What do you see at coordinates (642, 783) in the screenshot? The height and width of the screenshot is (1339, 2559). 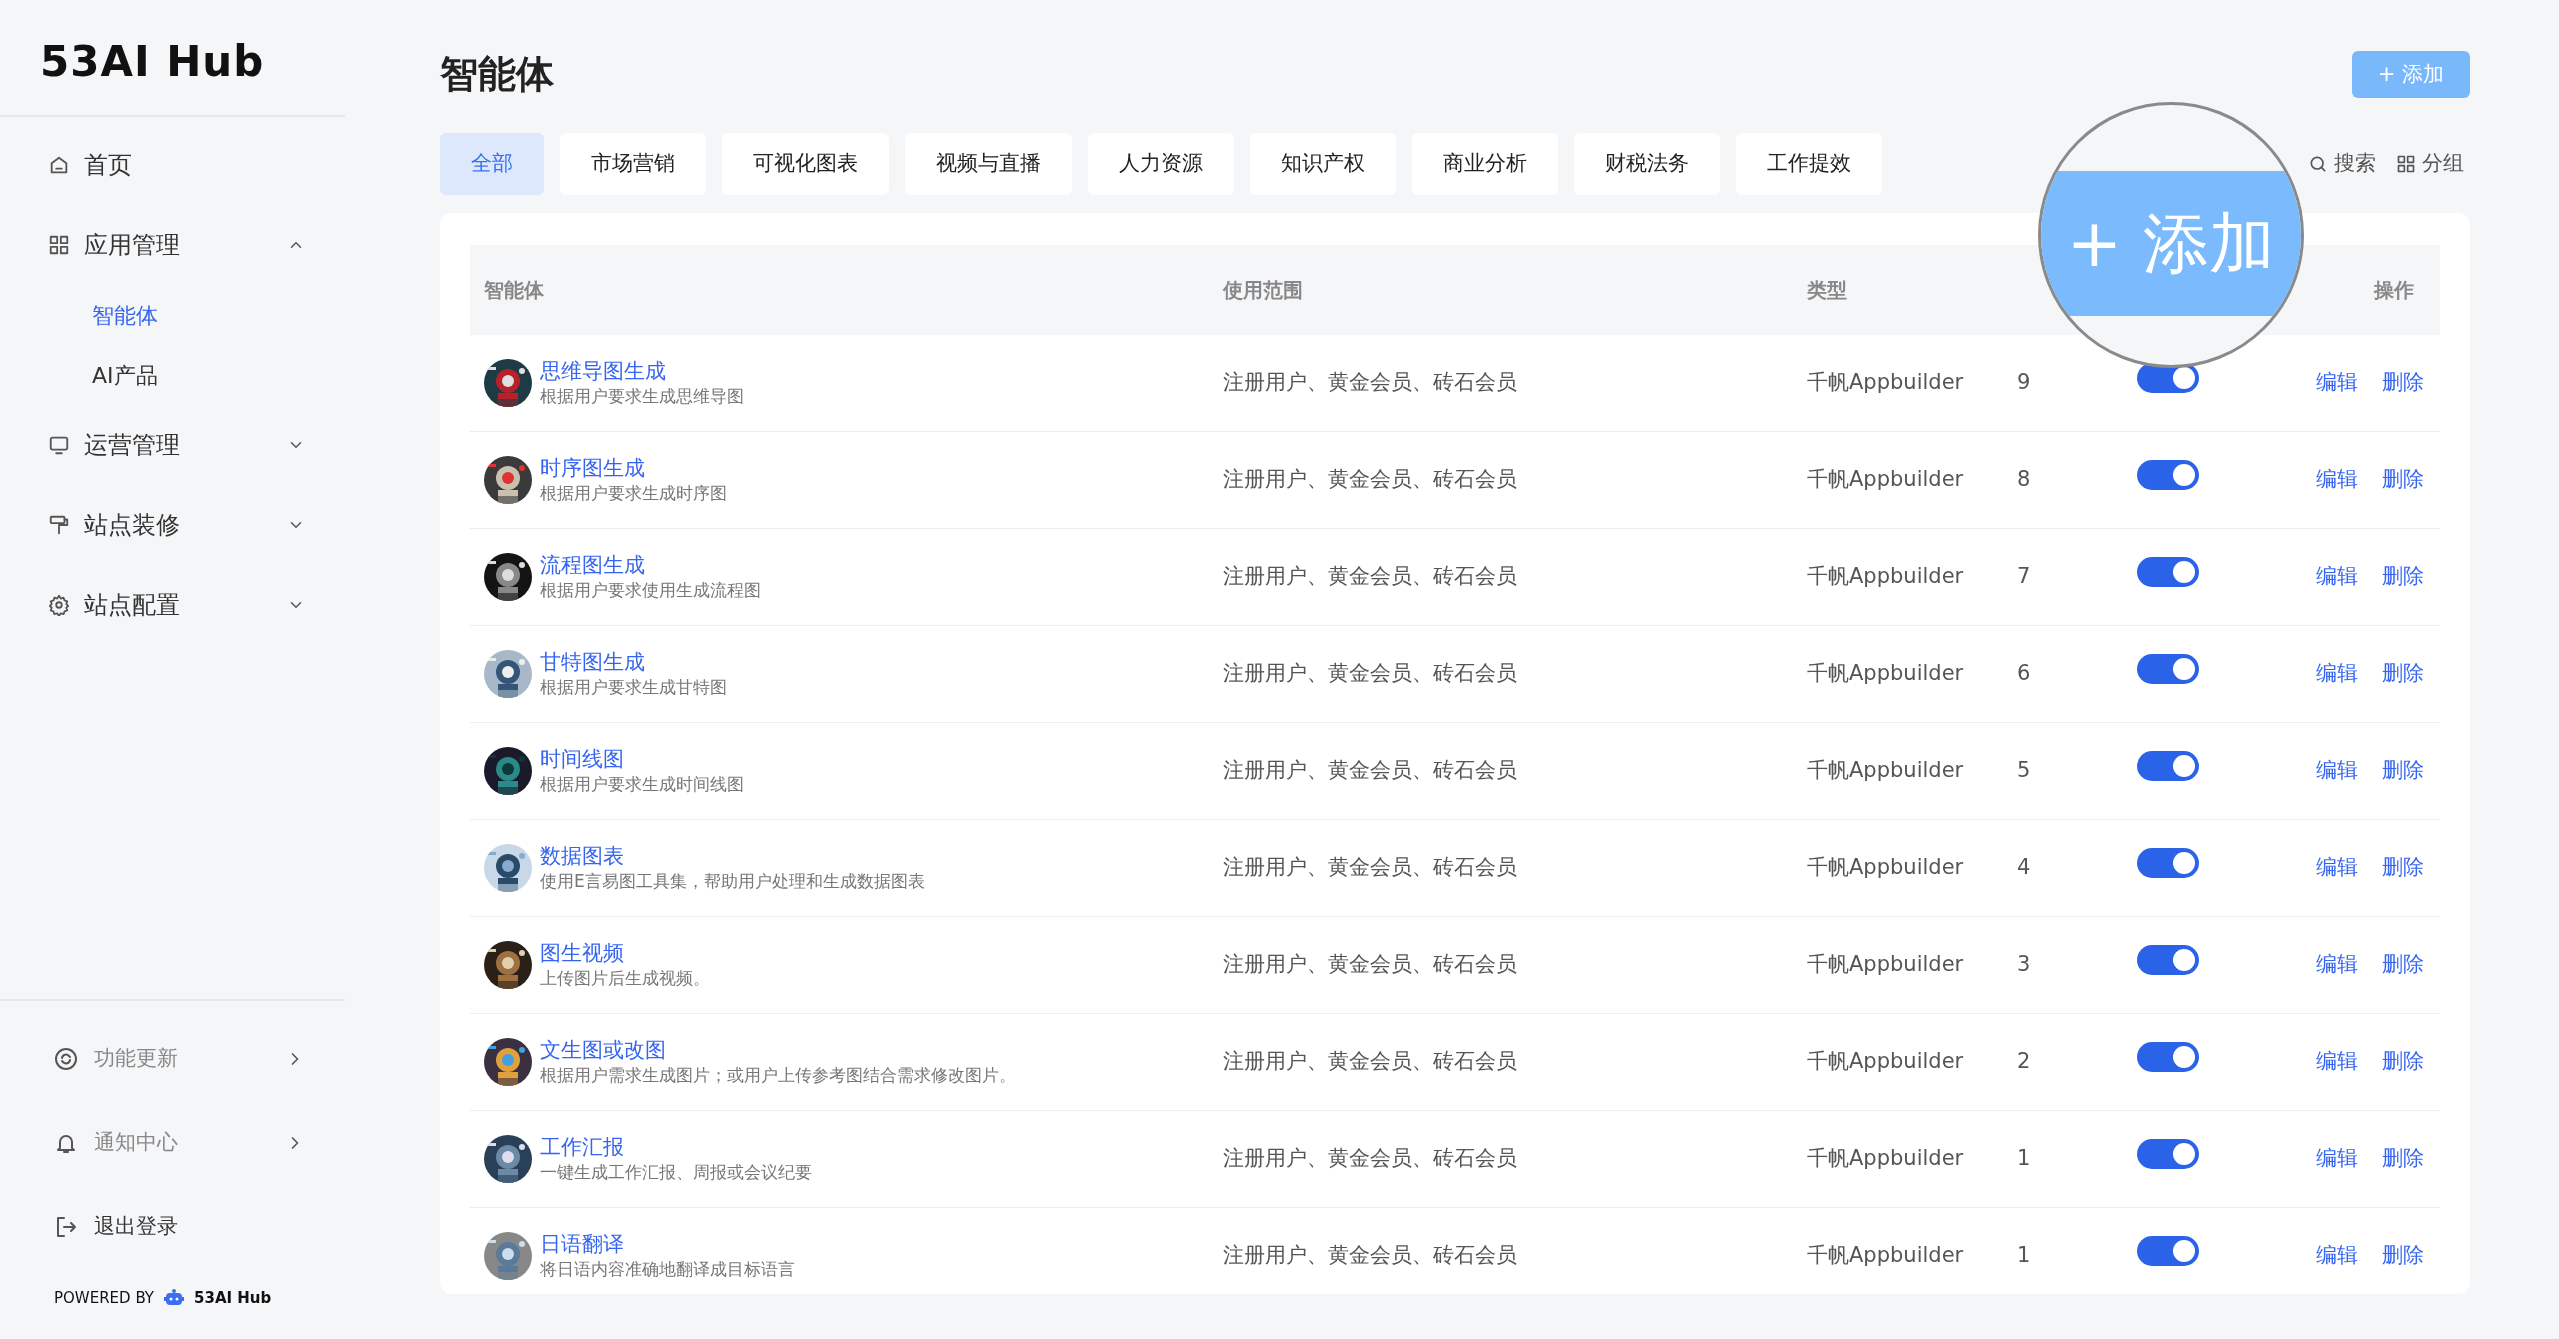 I see `agent-description: 根据用户要求生成时间线图` at bounding box center [642, 783].